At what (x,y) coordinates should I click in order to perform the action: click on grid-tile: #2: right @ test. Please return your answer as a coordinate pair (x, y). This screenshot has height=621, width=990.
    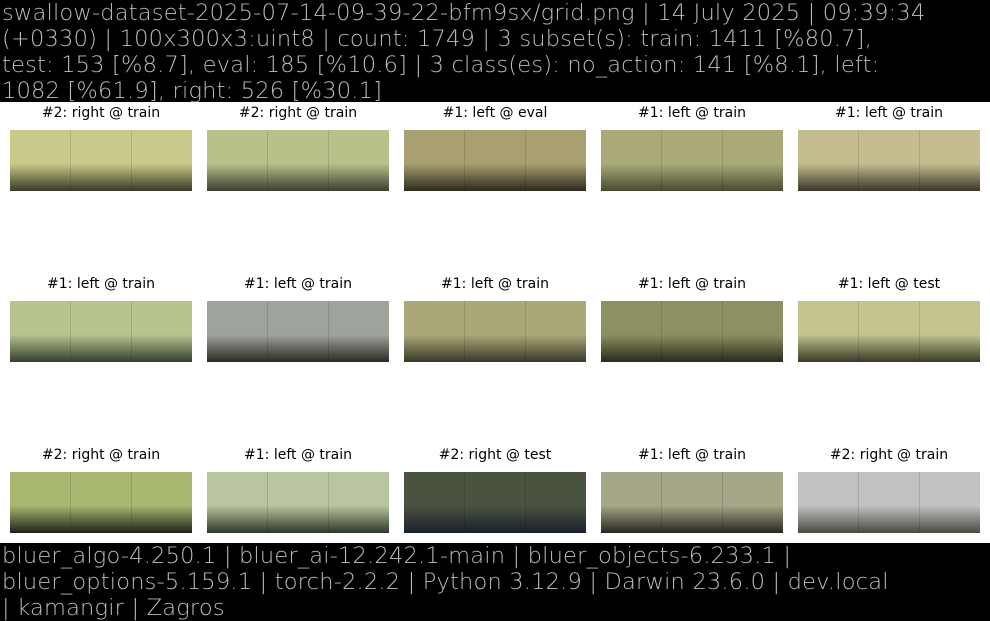
    Looking at the image, I should click on (495, 490).